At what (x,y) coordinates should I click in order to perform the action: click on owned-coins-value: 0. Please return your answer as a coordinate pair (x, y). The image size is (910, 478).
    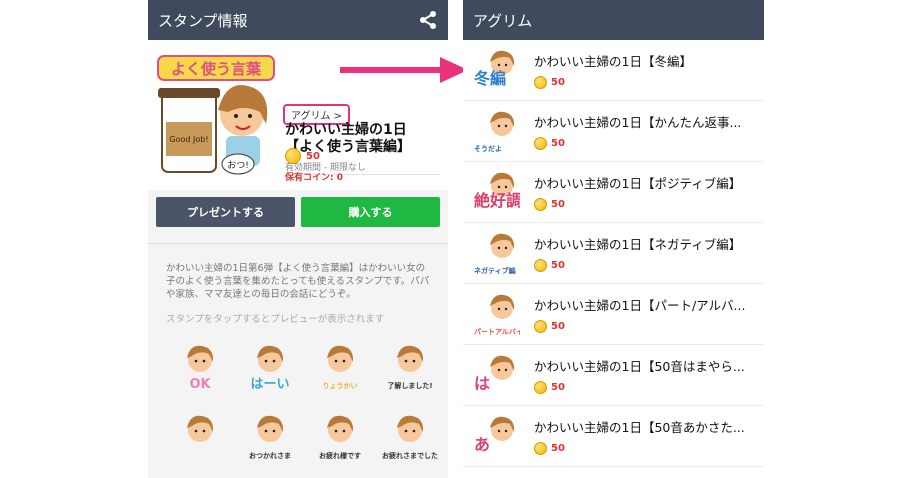
    Looking at the image, I should click on (339, 178).